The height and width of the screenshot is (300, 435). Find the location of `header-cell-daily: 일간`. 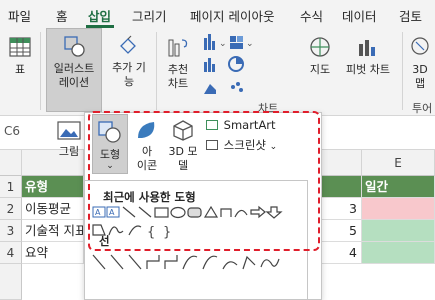

header-cell-daily: 일간 is located at coordinates (398, 187).